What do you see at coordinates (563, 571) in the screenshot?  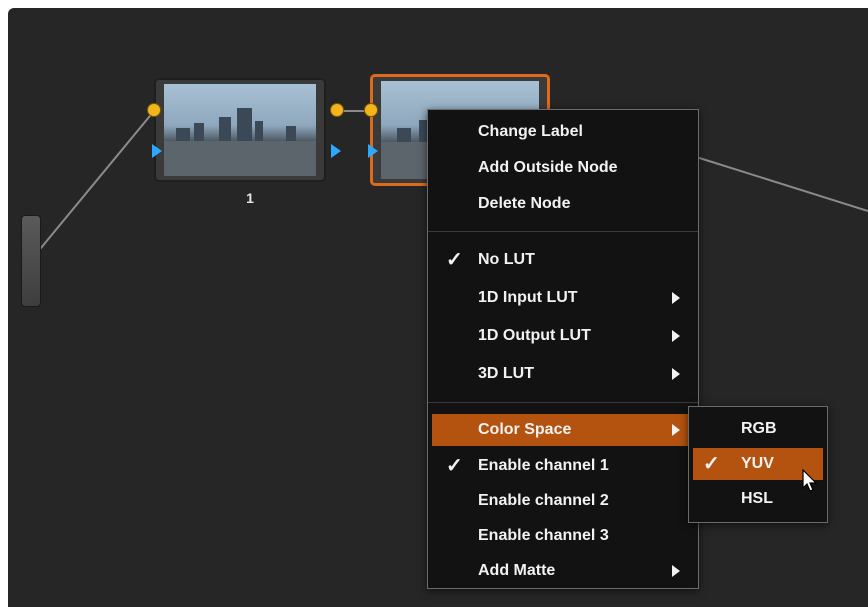 I see `menu-item-add-matte: Add Matte` at bounding box center [563, 571].